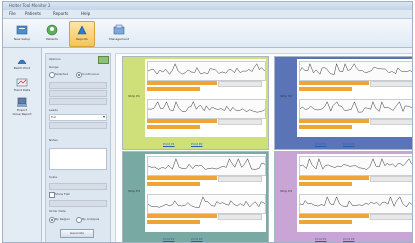 The height and width of the screenshot is (243, 415). I want to click on ecg-panel: Strip P1 Print P1 Print P2, so click(195, 103).